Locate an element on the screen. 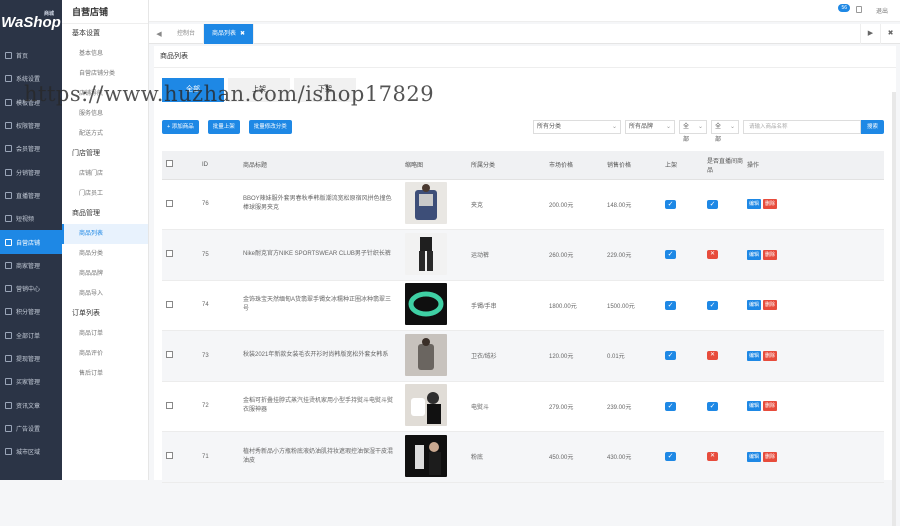 The width and height of the screenshot is (900, 526). scrollbar is located at coordinates (894, 309).